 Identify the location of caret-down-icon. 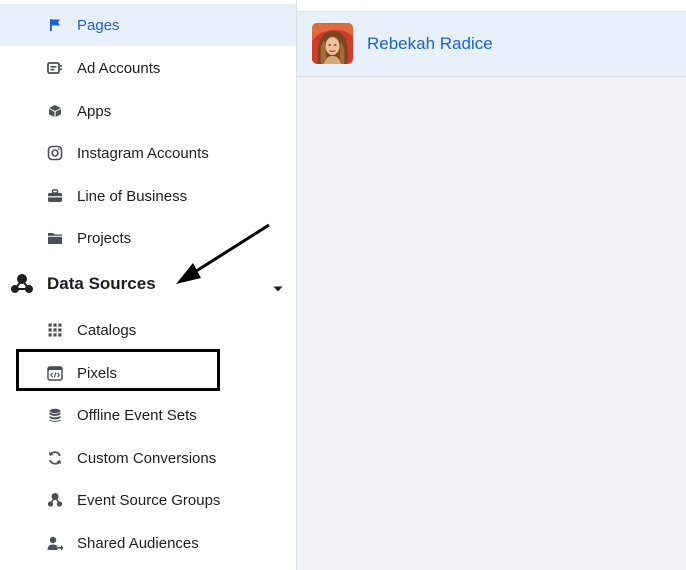
(278, 286).